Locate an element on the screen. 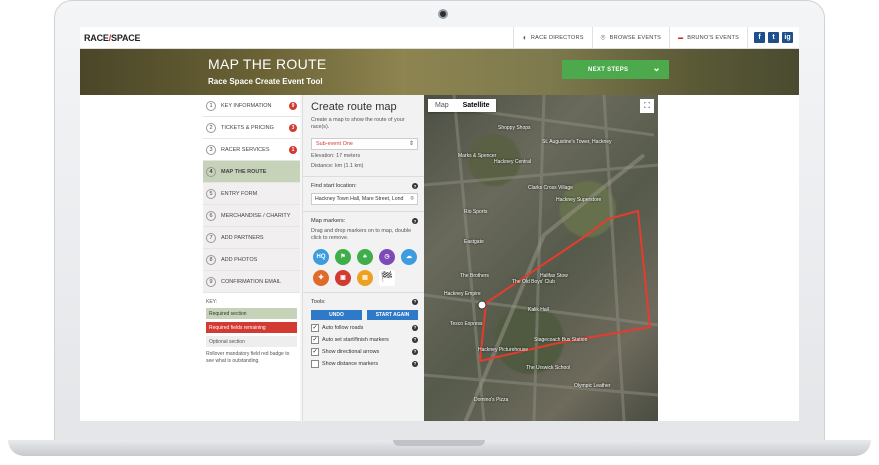 This screenshot has height=465, width=879. sub-event-select: Sub-event One ⇕ is located at coordinates (364, 143).